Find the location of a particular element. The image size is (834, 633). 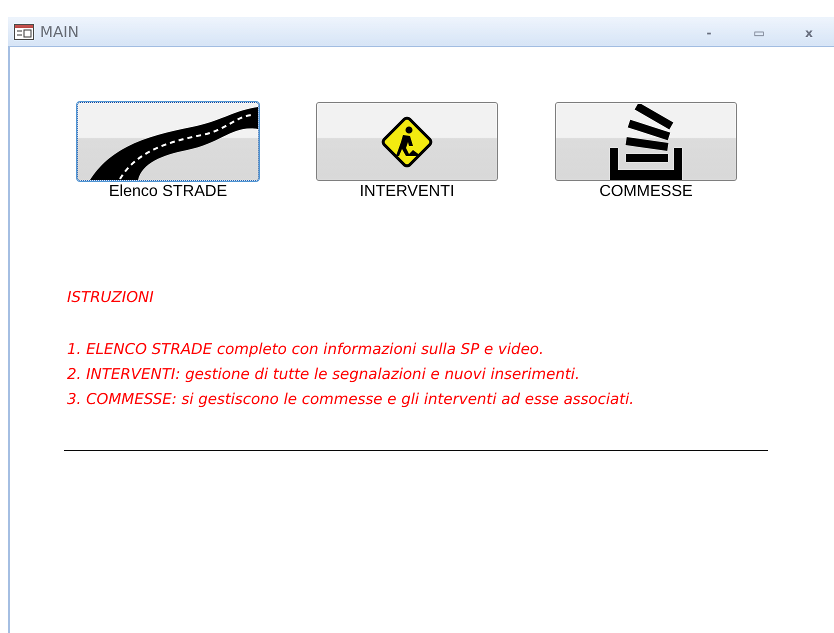

instruction-line: 1. ELENCO STRADE completo con informazioni sulla SP e video. is located at coordinates (306, 349).